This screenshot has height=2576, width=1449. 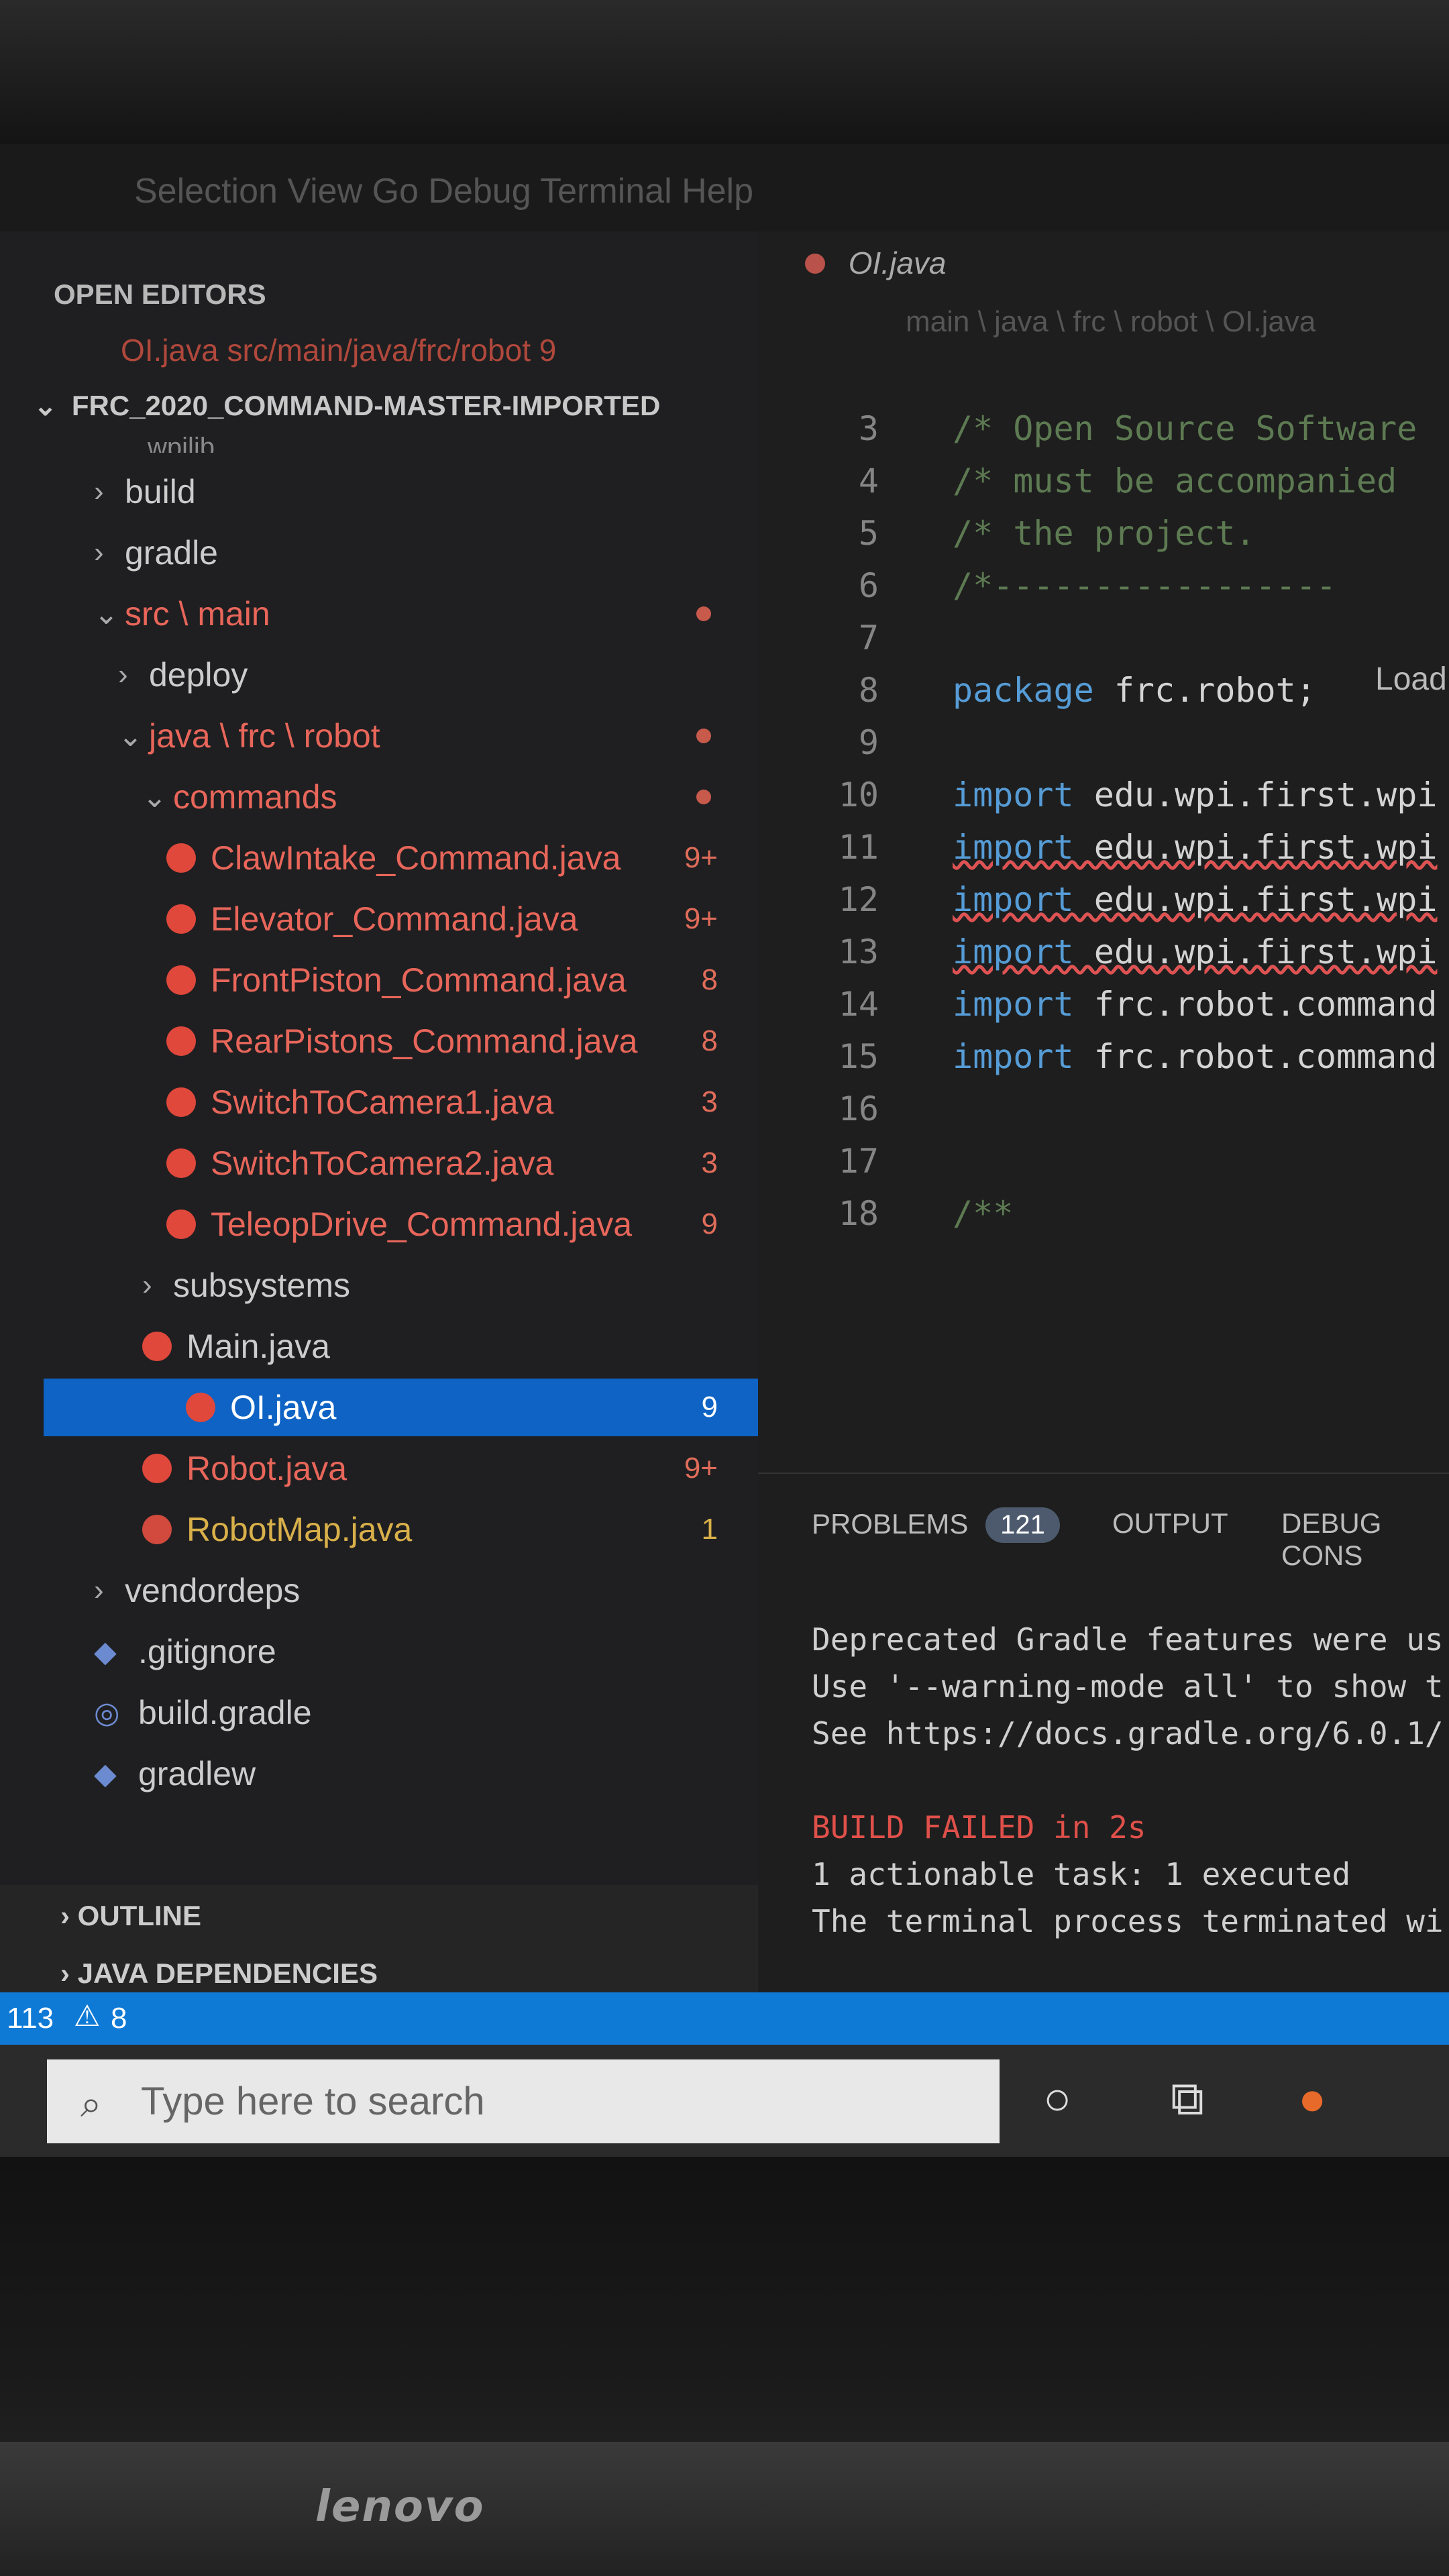 I want to click on code-text: /* Open Source Software, so click(x=1185, y=428).